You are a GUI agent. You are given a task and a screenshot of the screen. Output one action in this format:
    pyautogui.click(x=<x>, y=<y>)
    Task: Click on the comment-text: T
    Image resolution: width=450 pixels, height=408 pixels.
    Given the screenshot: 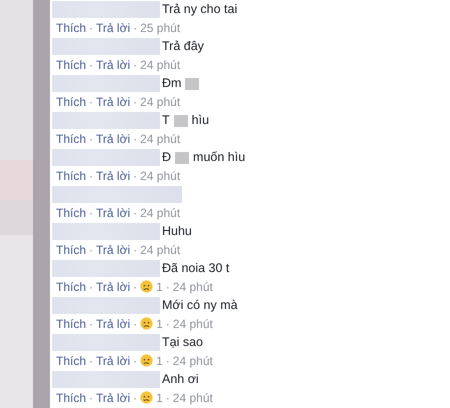 What is the action you would take?
    pyautogui.click(x=166, y=121)
    